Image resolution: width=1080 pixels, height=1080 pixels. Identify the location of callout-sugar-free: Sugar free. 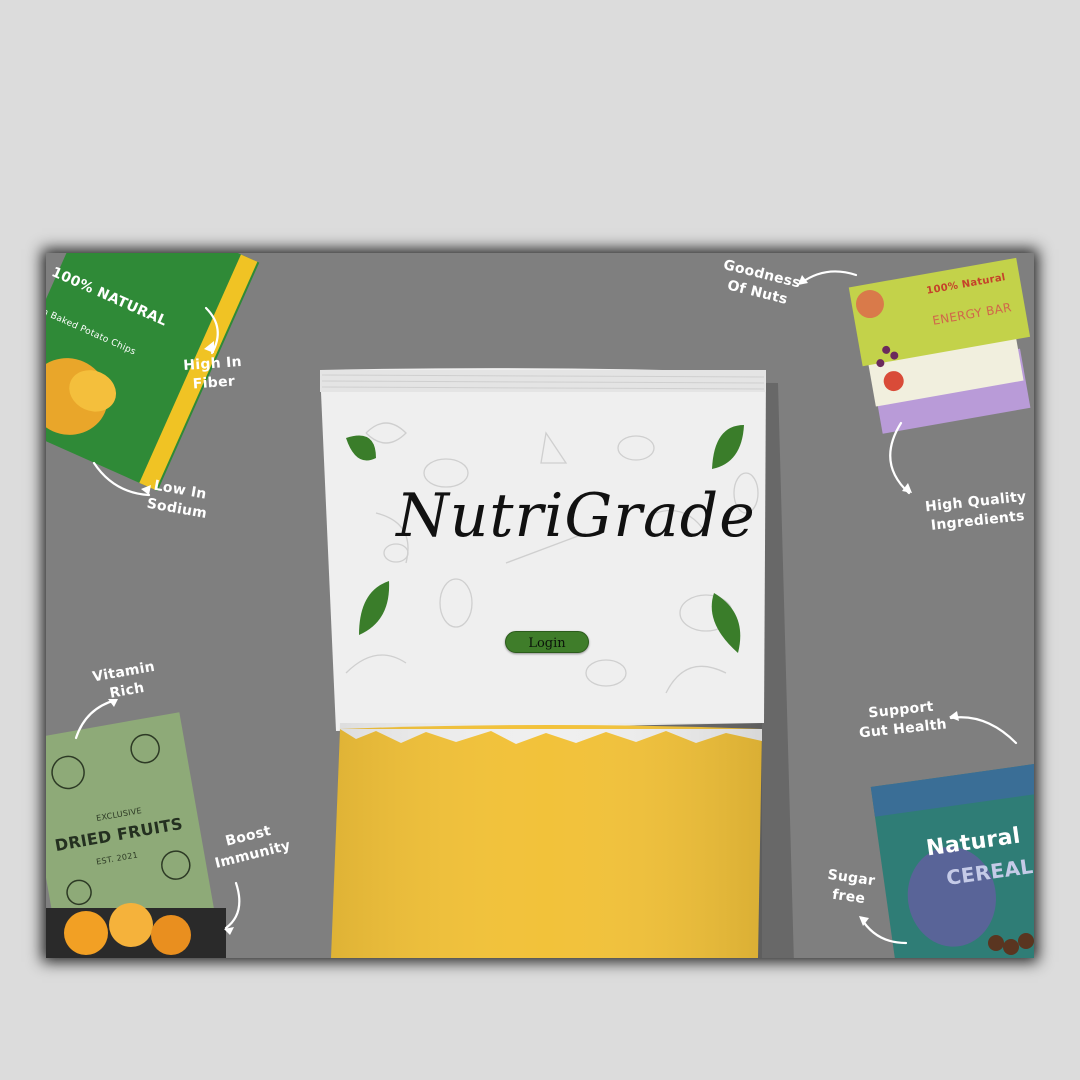
(851, 887).